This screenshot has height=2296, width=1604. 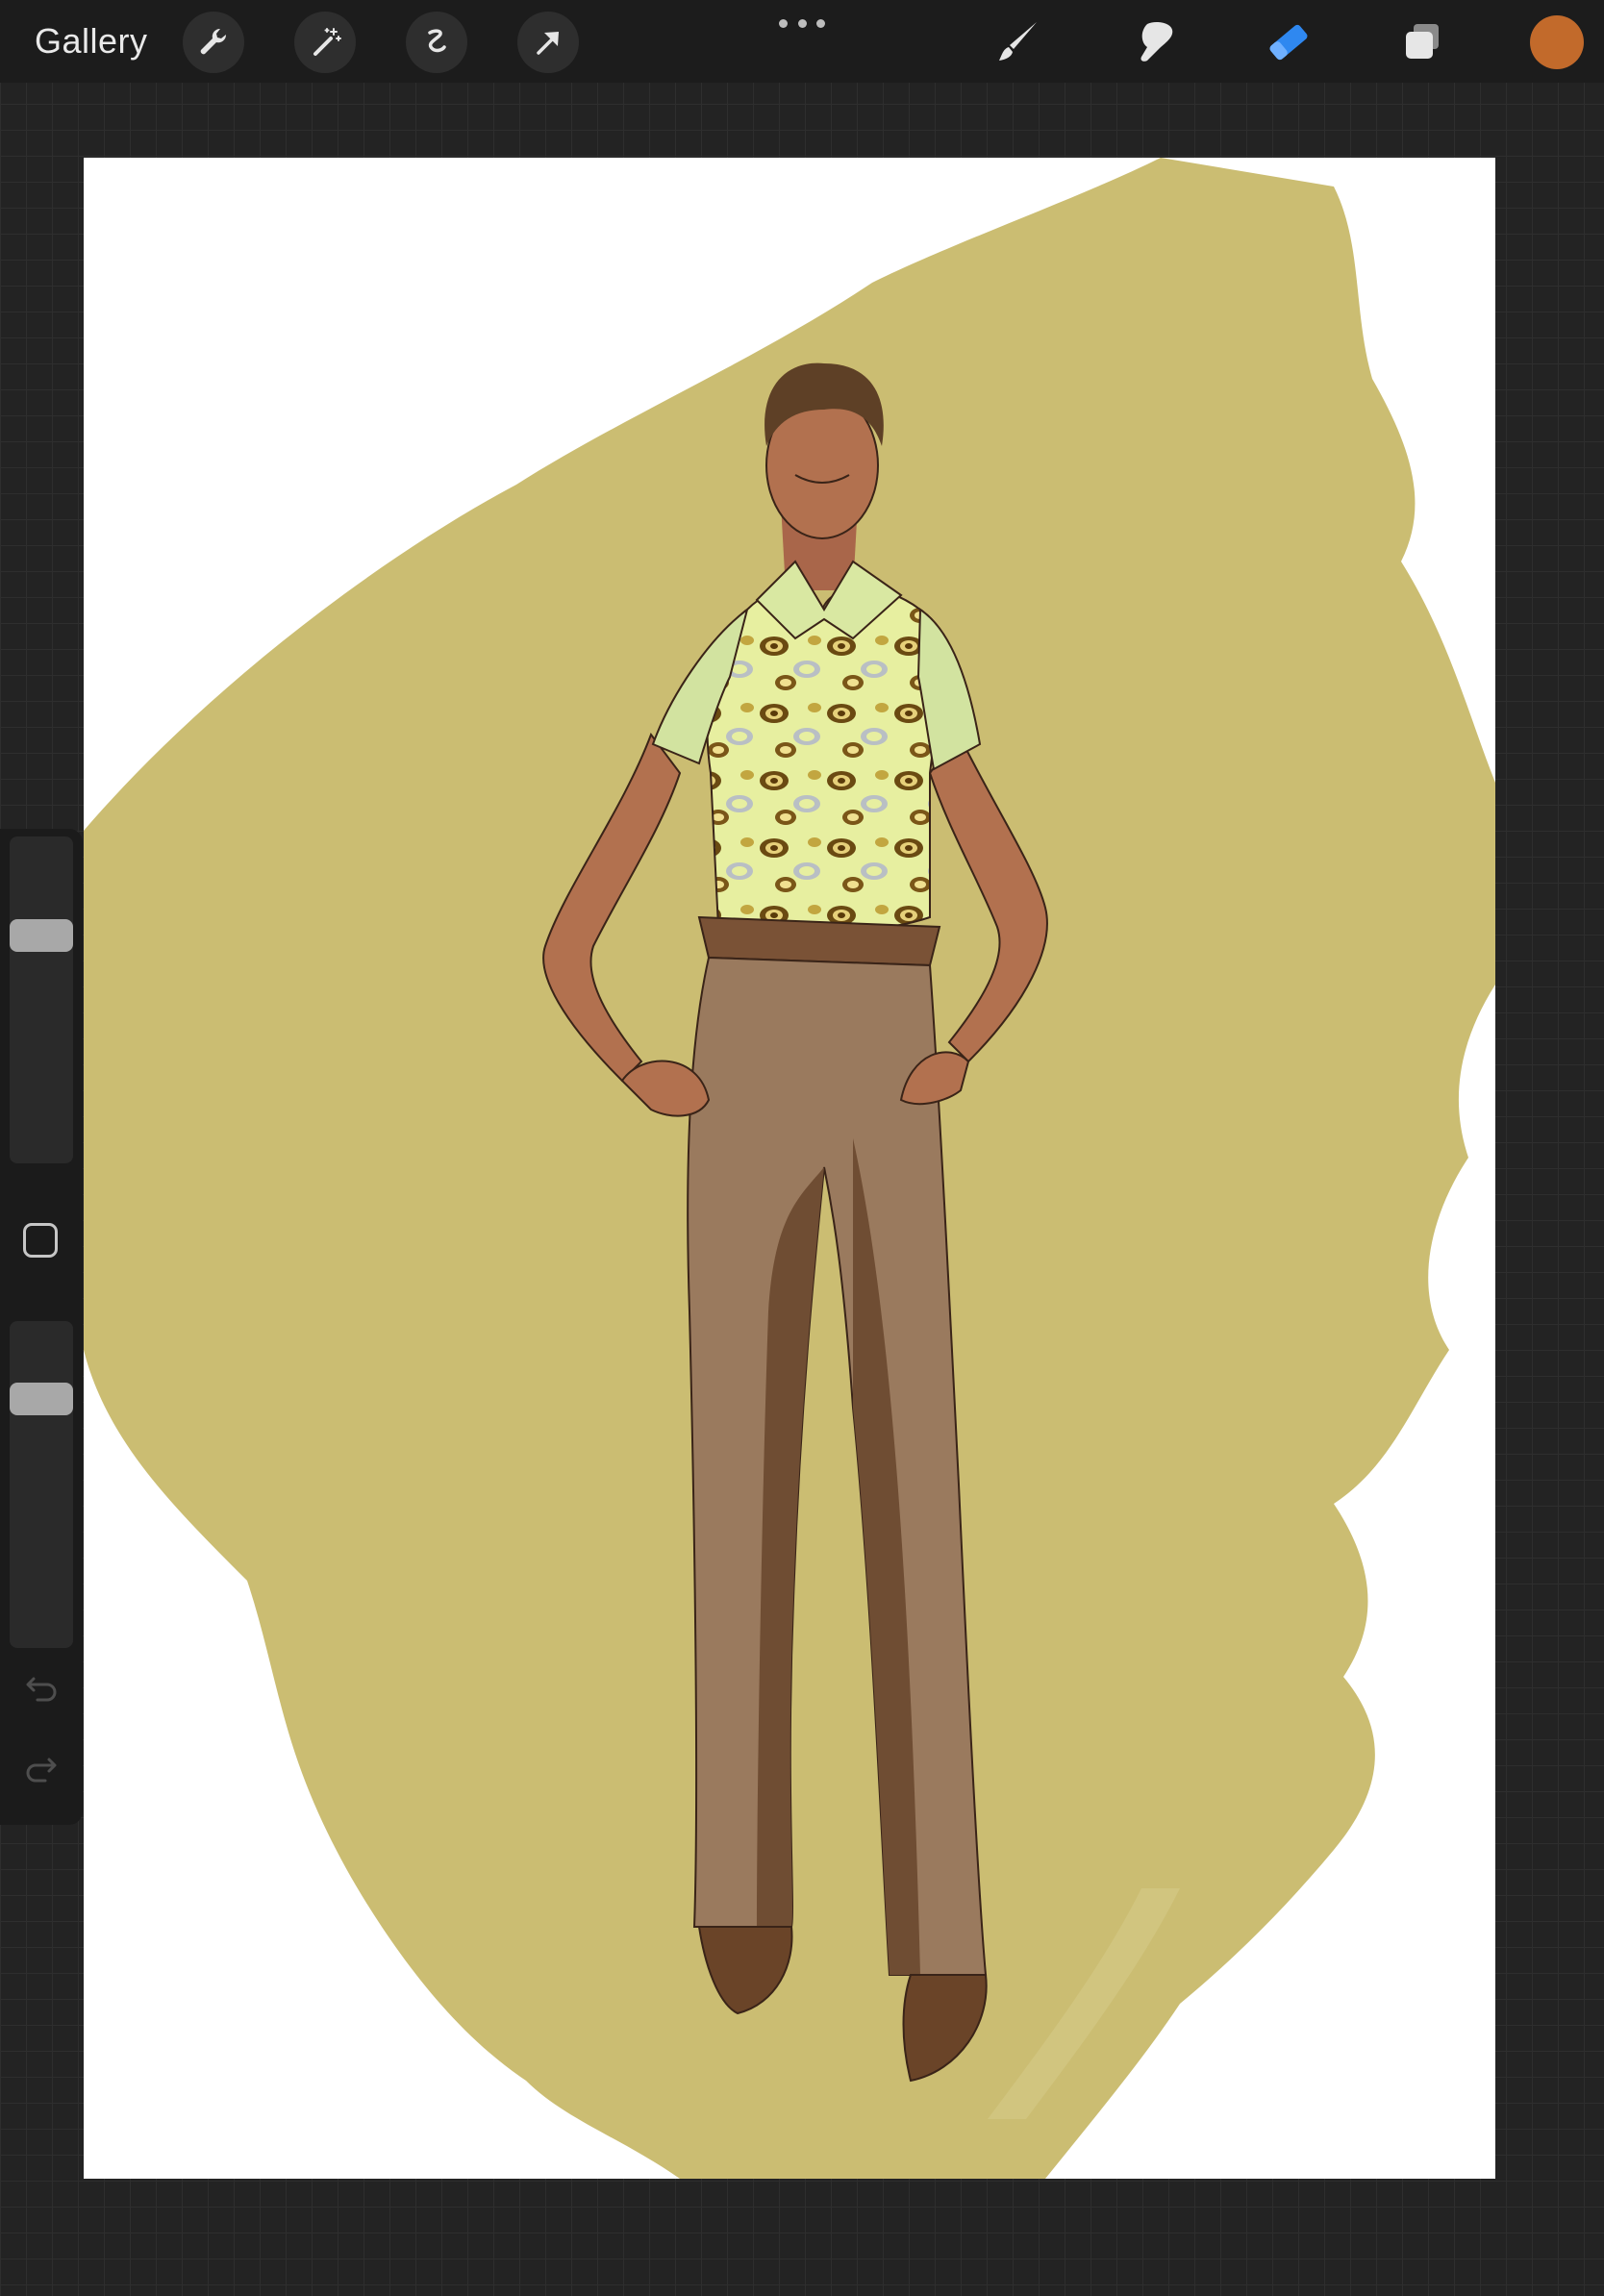 I want to click on selection-button, so click(x=436, y=42).